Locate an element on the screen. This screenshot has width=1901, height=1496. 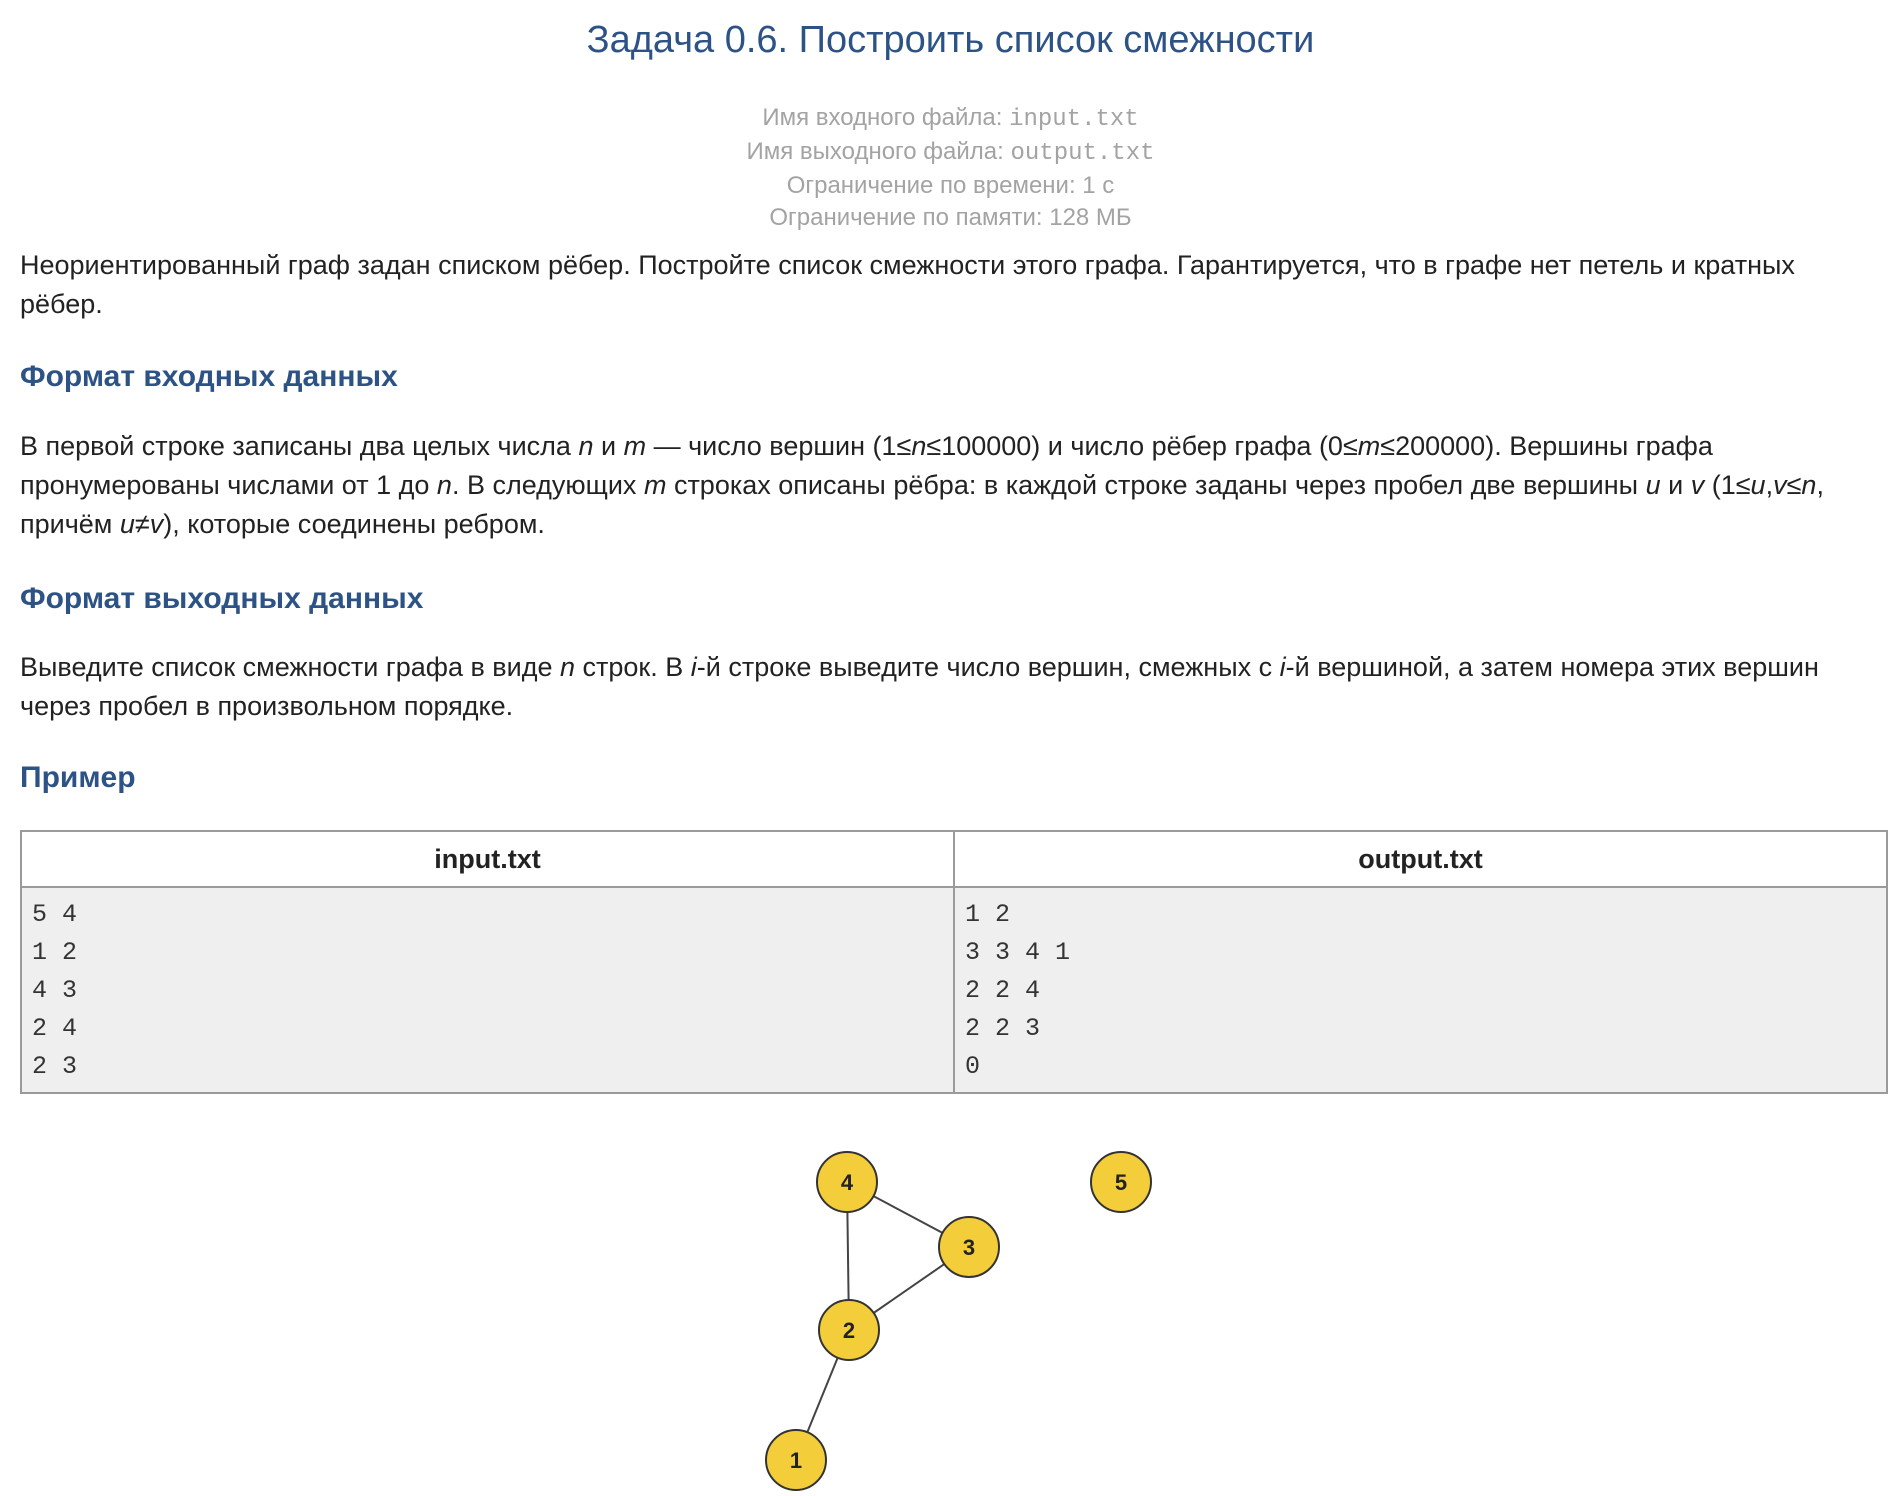
graph-node-label-5: 5 is located at coordinates (1121, 1182).